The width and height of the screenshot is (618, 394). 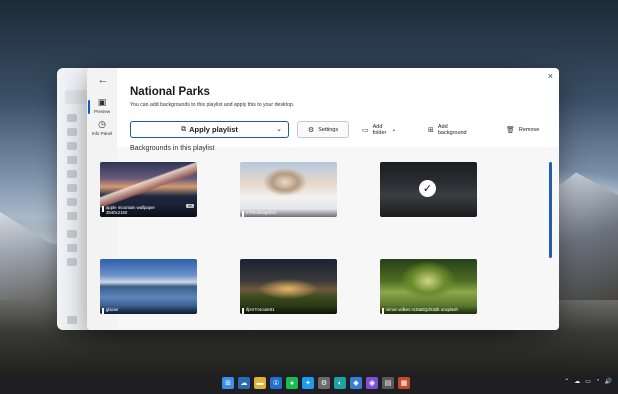 I want to click on rail-item-info-panel: ◷ Info Panel, so click(x=102, y=130).